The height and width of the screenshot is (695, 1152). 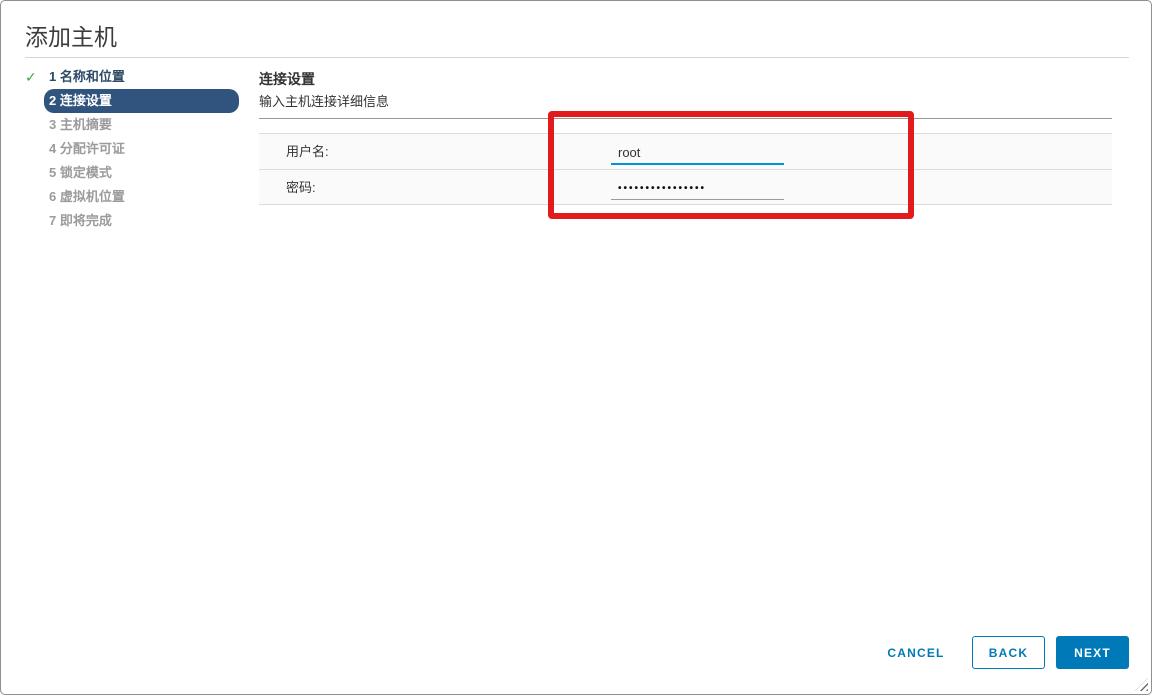 What do you see at coordinates (577, 57) in the screenshot?
I see `title-divider` at bounding box center [577, 57].